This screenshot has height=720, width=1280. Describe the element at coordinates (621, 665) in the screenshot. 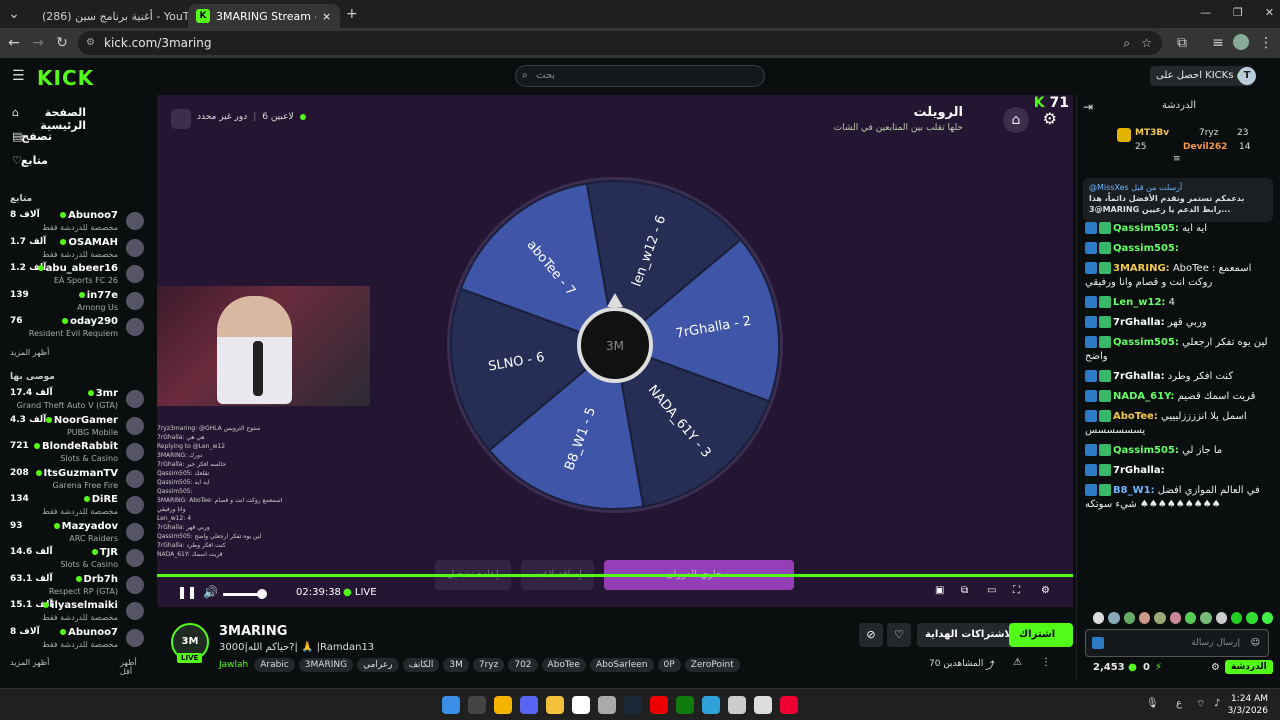

I see `tag: AboSarleen` at that location.